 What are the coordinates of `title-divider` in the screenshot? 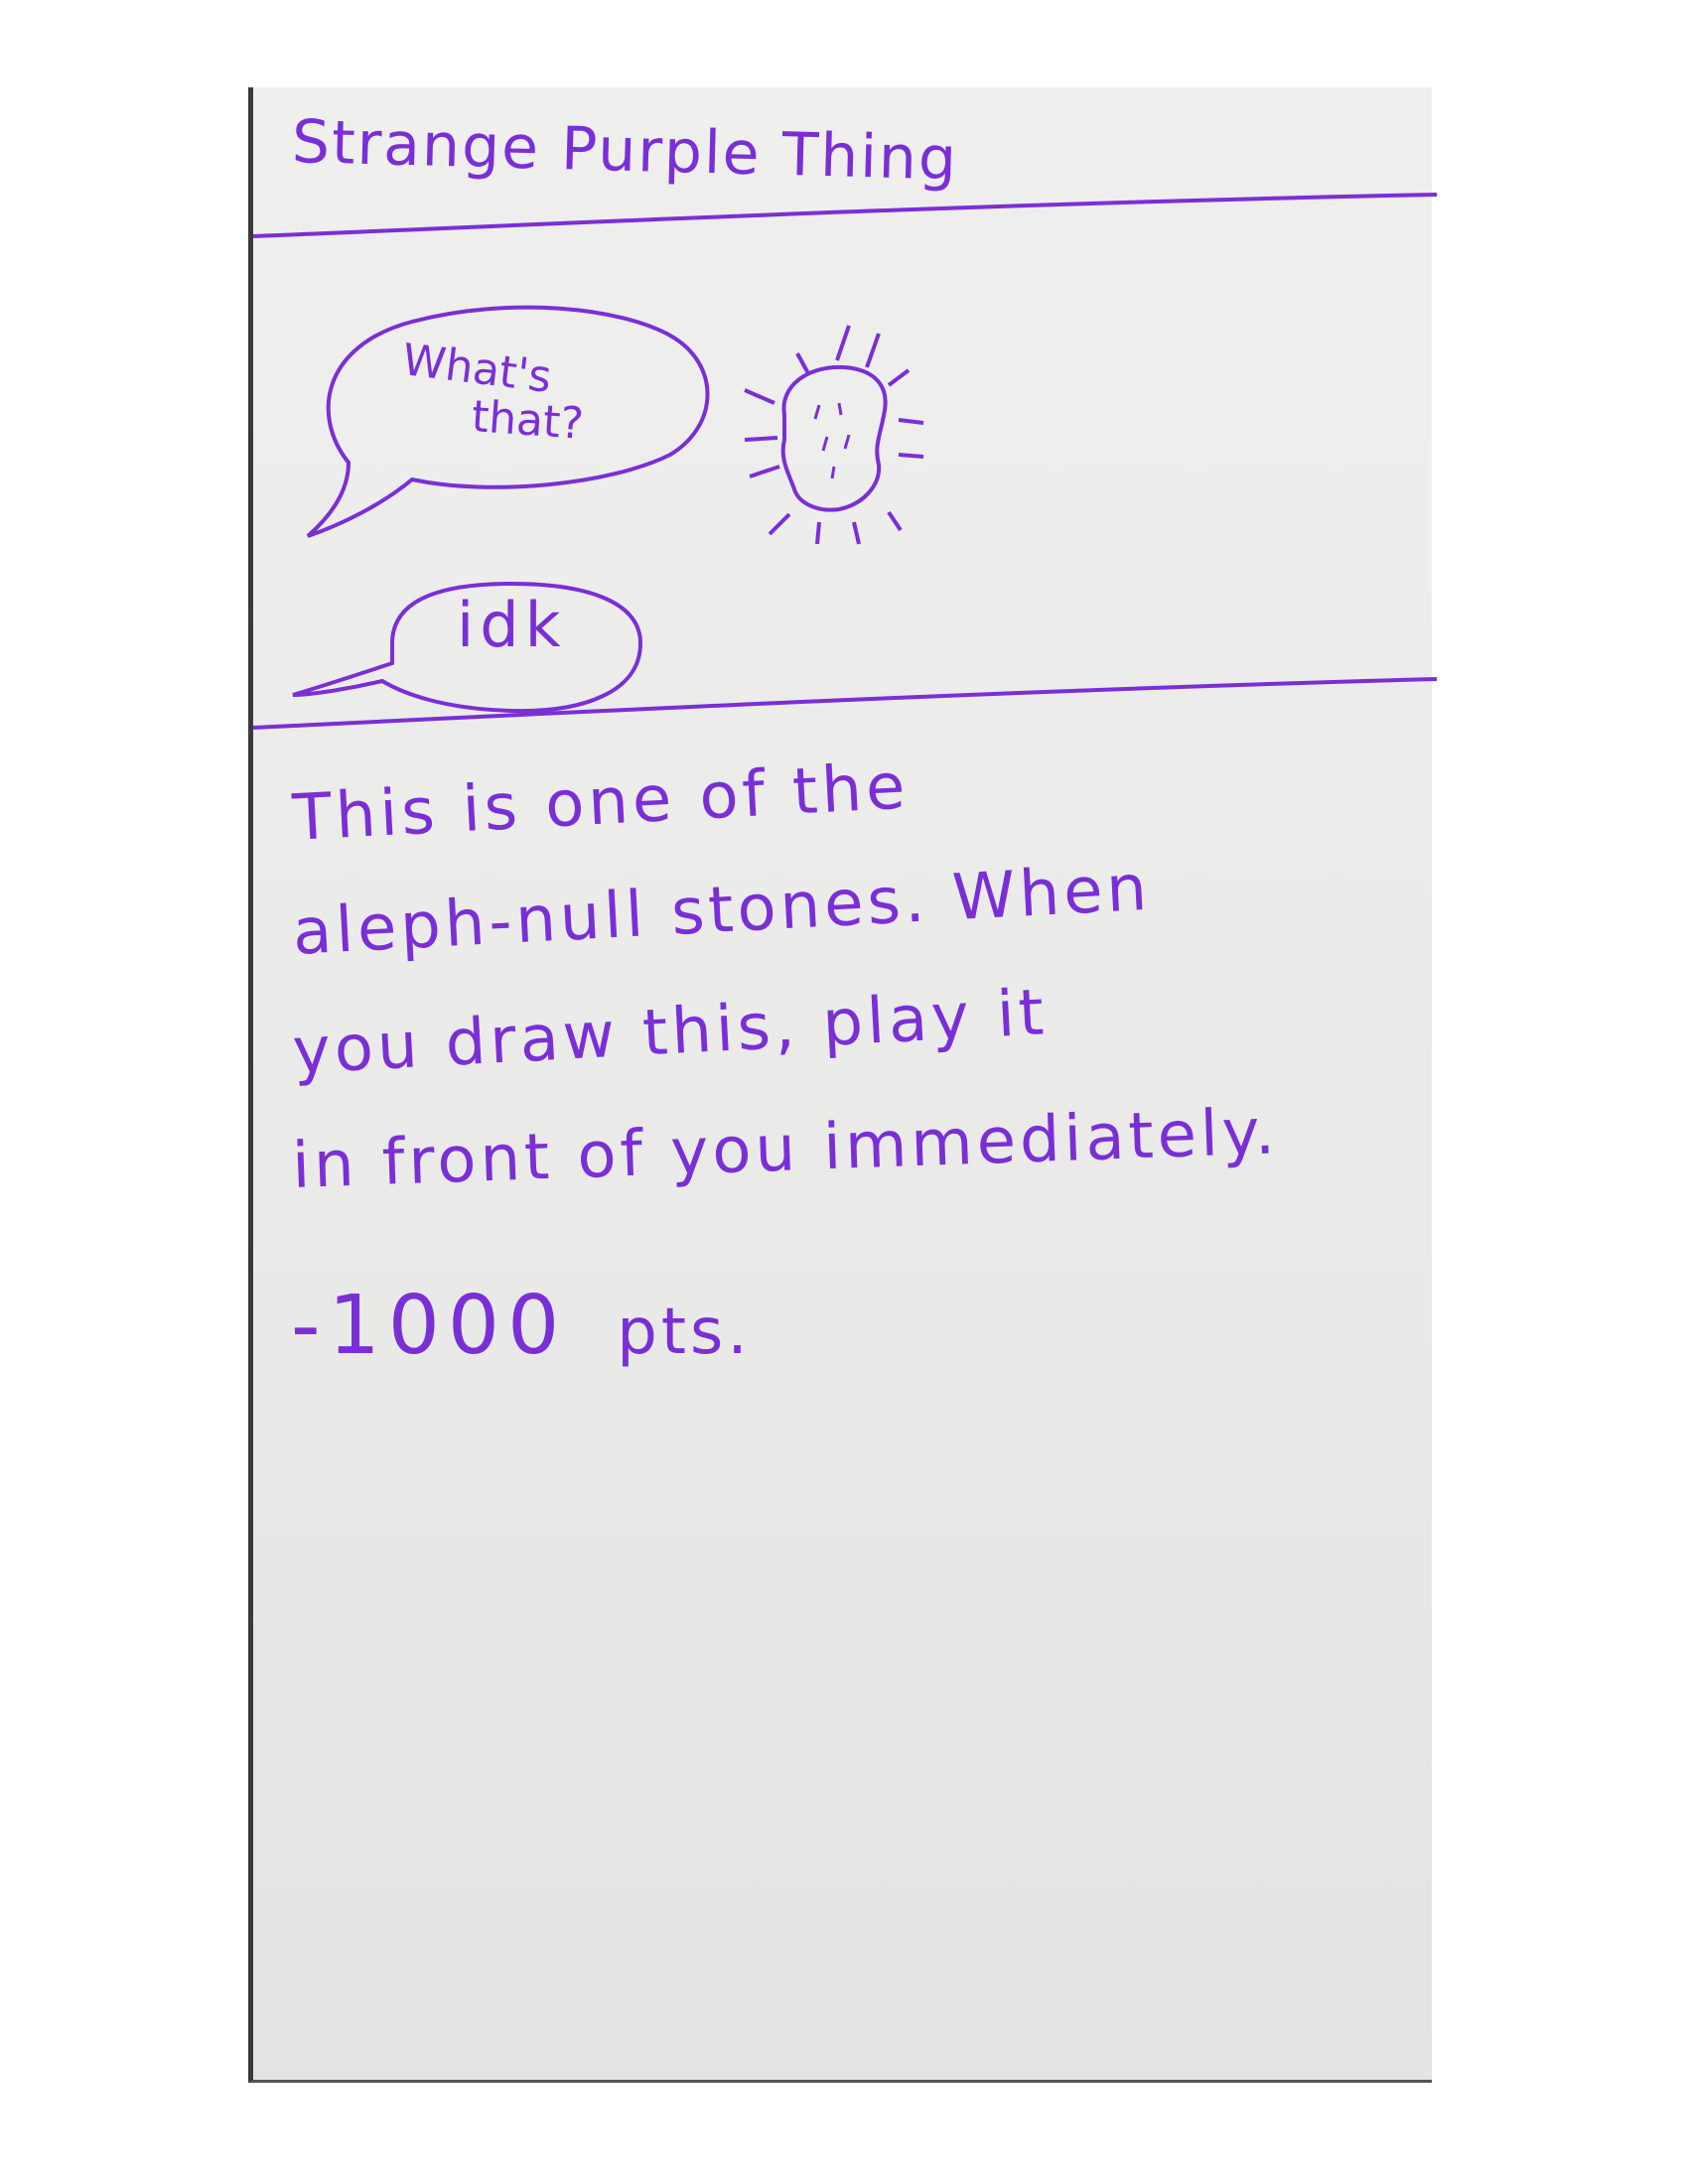 It's located at (845, 215).